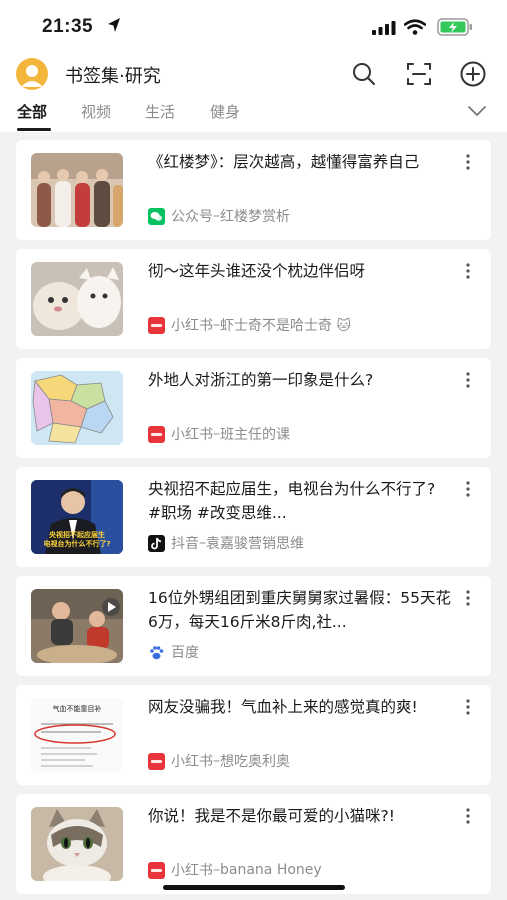 The height and width of the screenshot is (900, 507). I want to click on item-source: 公众号 – 红楼梦赏析, so click(219, 216).